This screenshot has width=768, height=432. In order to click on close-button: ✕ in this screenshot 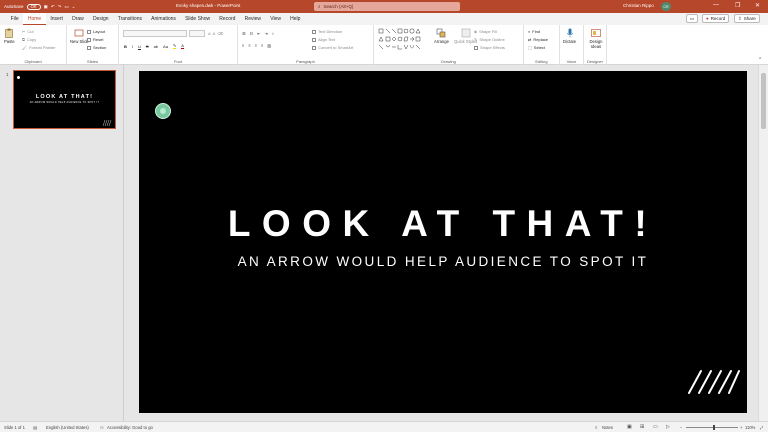, I will do `click(757, 5)`.